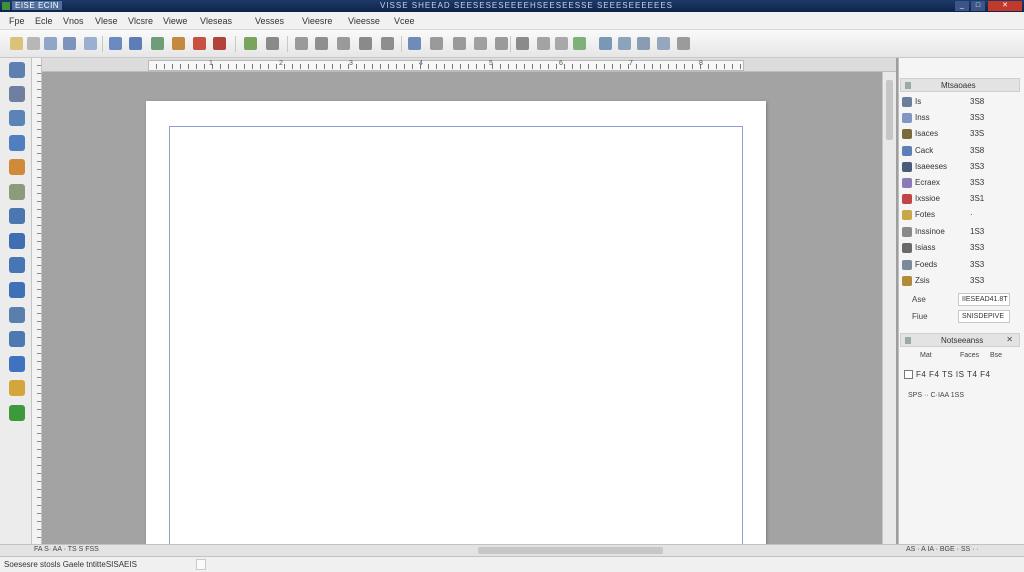 The width and height of the screenshot is (1024, 572). What do you see at coordinates (942, 549) in the screenshot?
I see `panel-footer: AS · A IA · BGE · SS · ·` at bounding box center [942, 549].